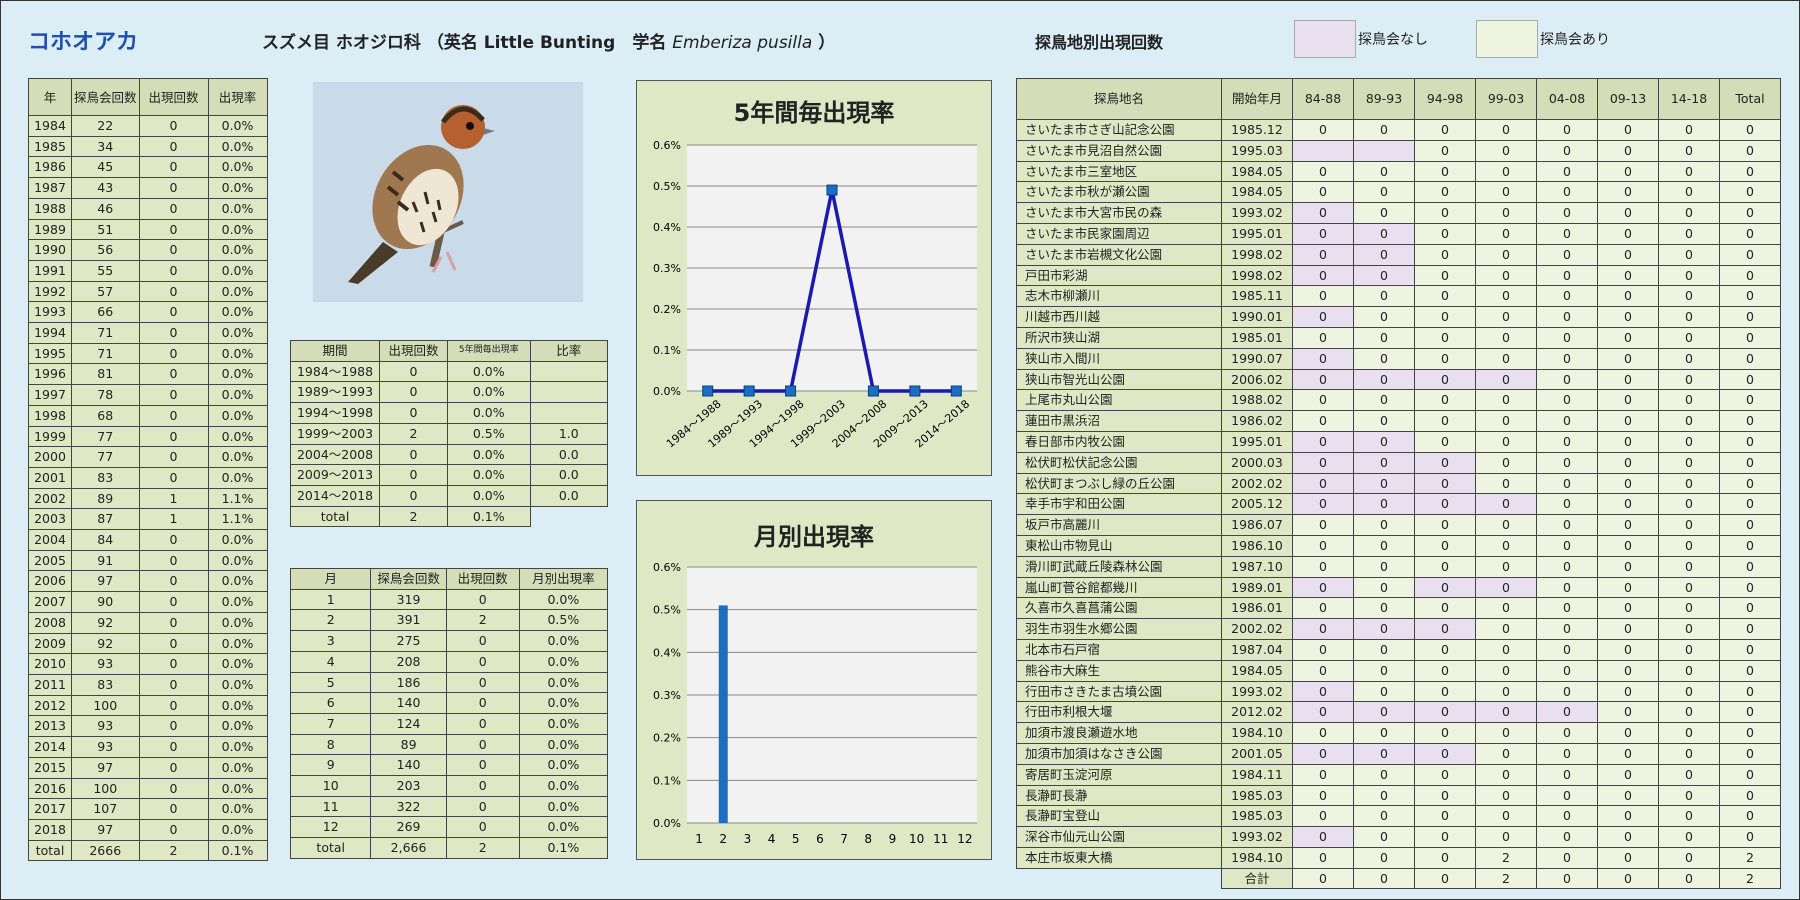 The image size is (1800, 900). What do you see at coordinates (148, 250) in the screenshot?
I see `yearly-row: 1990 56 0 0.0%` at bounding box center [148, 250].